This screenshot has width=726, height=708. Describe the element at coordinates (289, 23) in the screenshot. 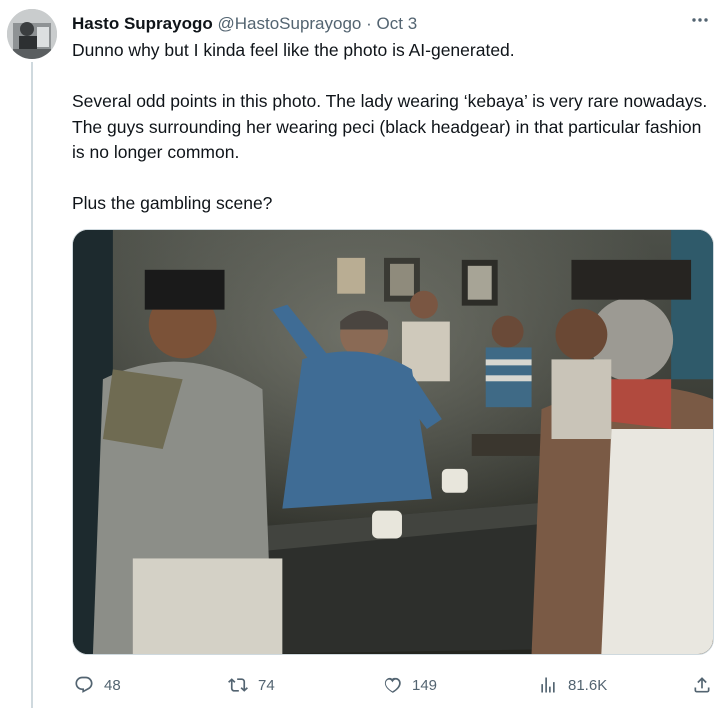

I see `author-handle: @HastoSuprayogo` at that location.